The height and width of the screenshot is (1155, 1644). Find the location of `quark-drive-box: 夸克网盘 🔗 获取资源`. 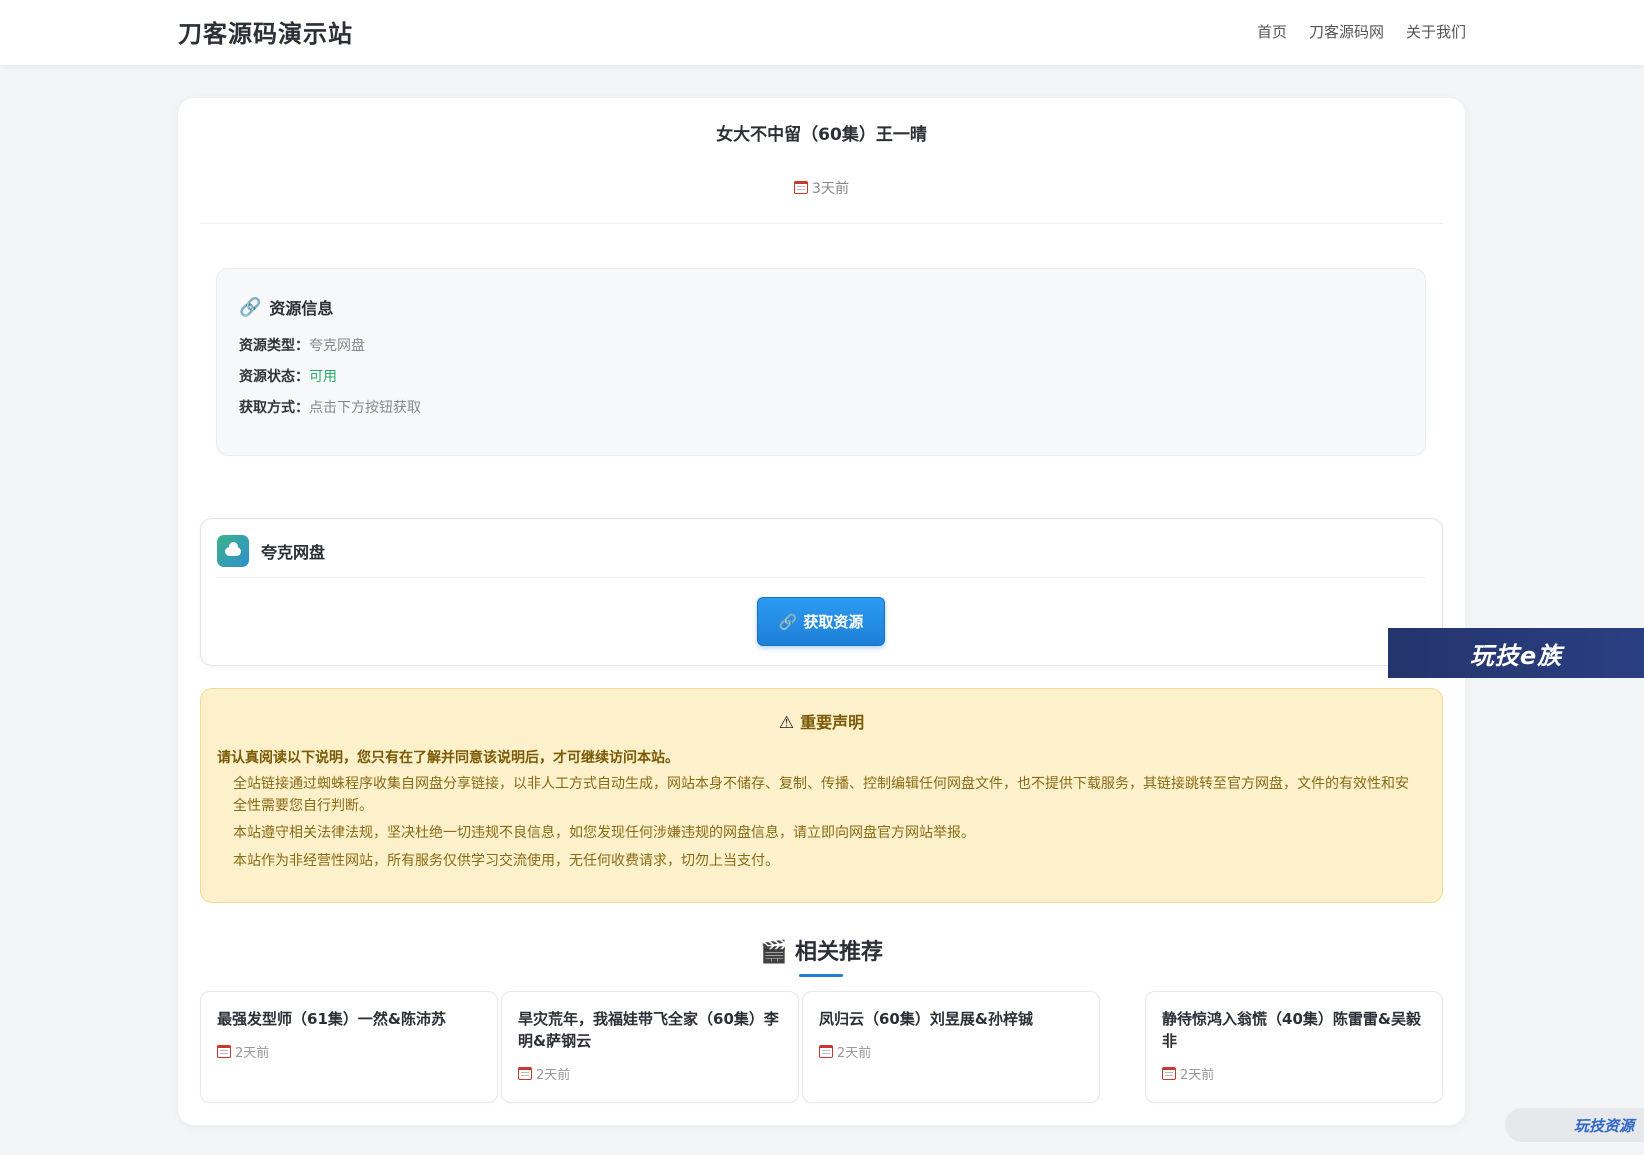

quark-drive-box: 夸克网盘 🔗 获取资源 is located at coordinates (821, 592).